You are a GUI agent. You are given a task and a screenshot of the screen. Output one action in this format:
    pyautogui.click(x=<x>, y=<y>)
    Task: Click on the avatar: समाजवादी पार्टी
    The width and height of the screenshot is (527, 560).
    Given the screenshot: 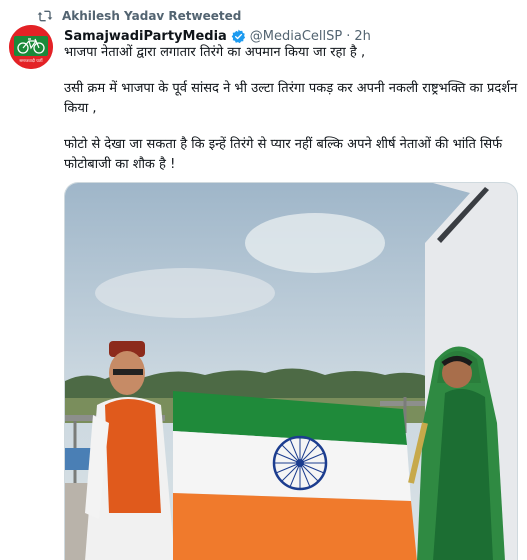 What is the action you would take?
    pyautogui.click(x=31, y=47)
    